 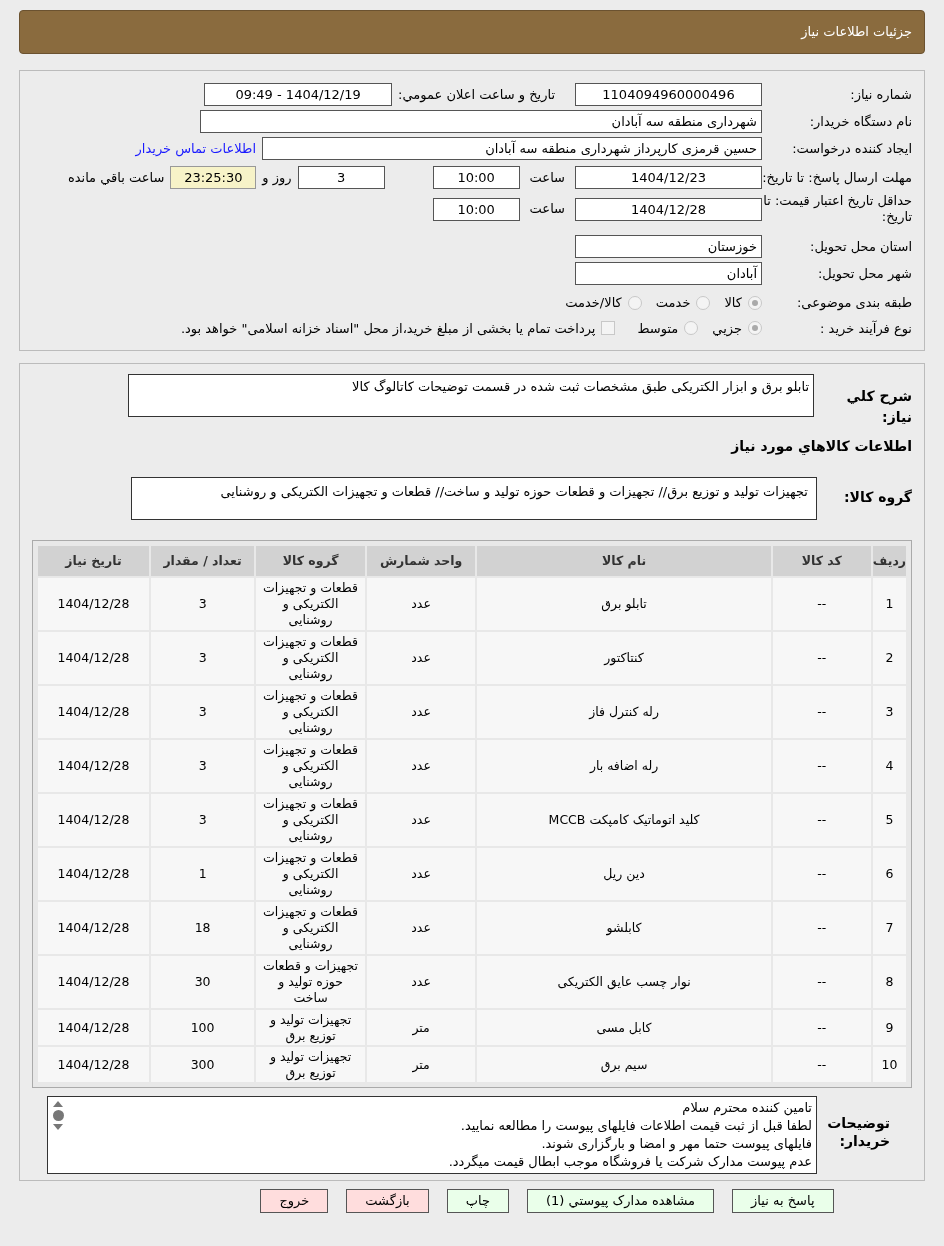 I want to click on text-field: آبادان, so click(x=668, y=273).